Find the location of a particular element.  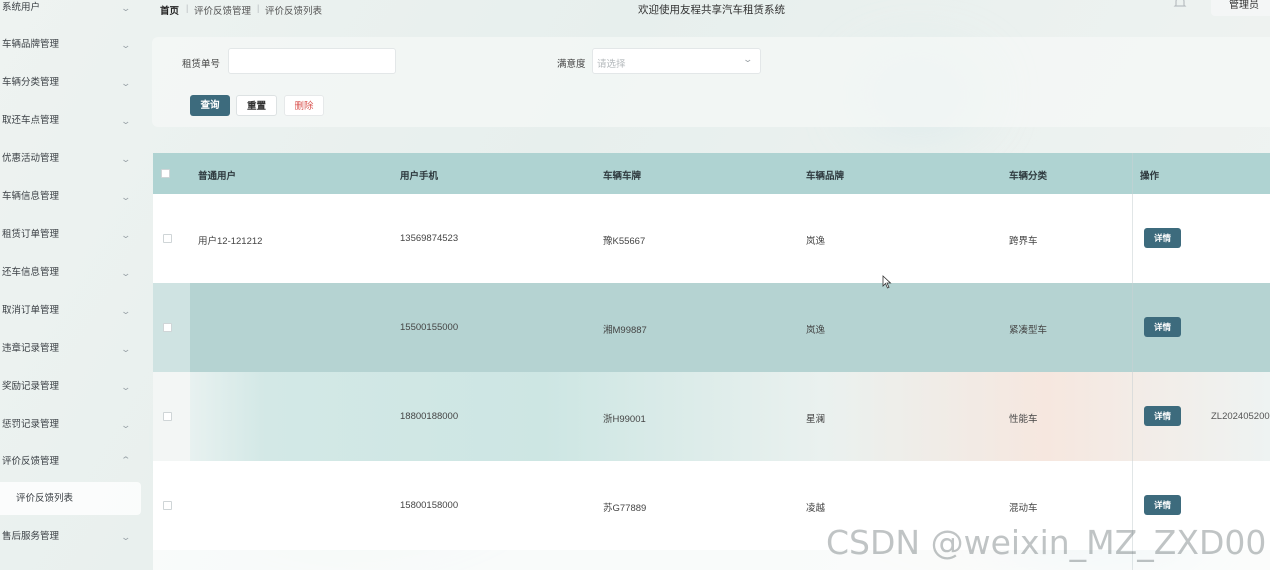

cell-phone: 15500155000 is located at coordinates (429, 327).